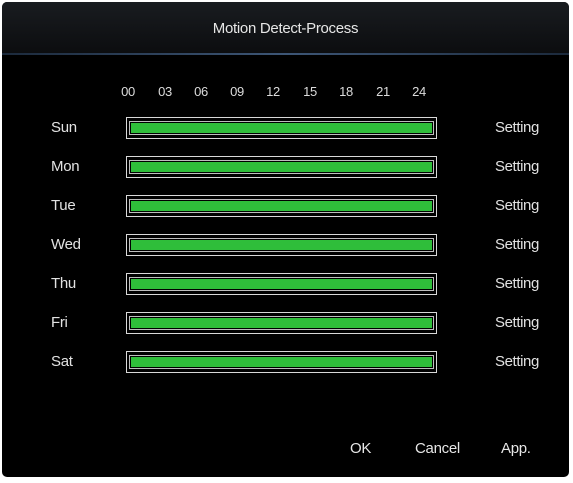 The image size is (573, 483). What do you see at coordinates (165, 91) in the screenshot?
I see `hour-label: 03` at bounding box center [165, 91].